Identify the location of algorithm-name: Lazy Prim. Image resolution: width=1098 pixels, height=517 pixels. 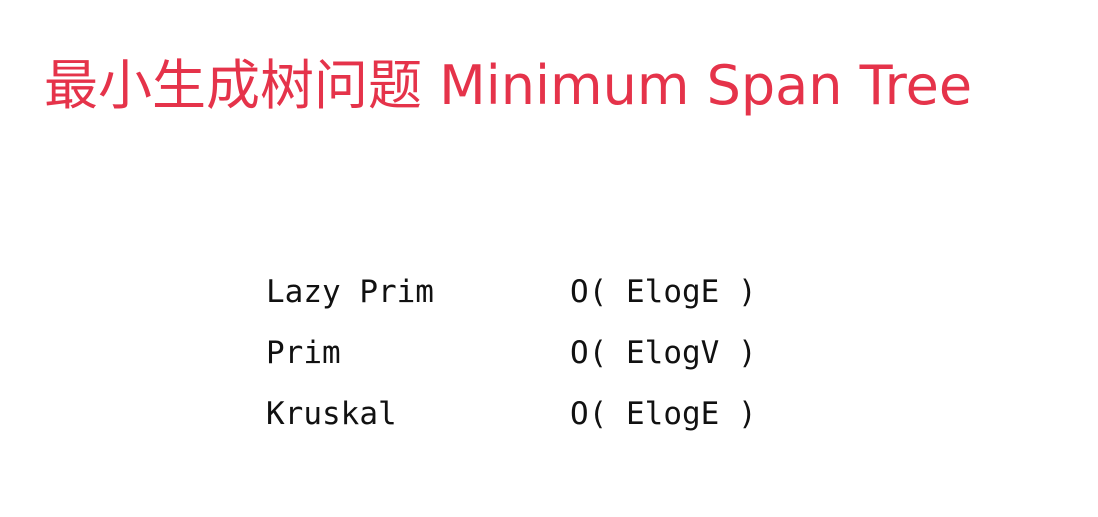
(350, 292).